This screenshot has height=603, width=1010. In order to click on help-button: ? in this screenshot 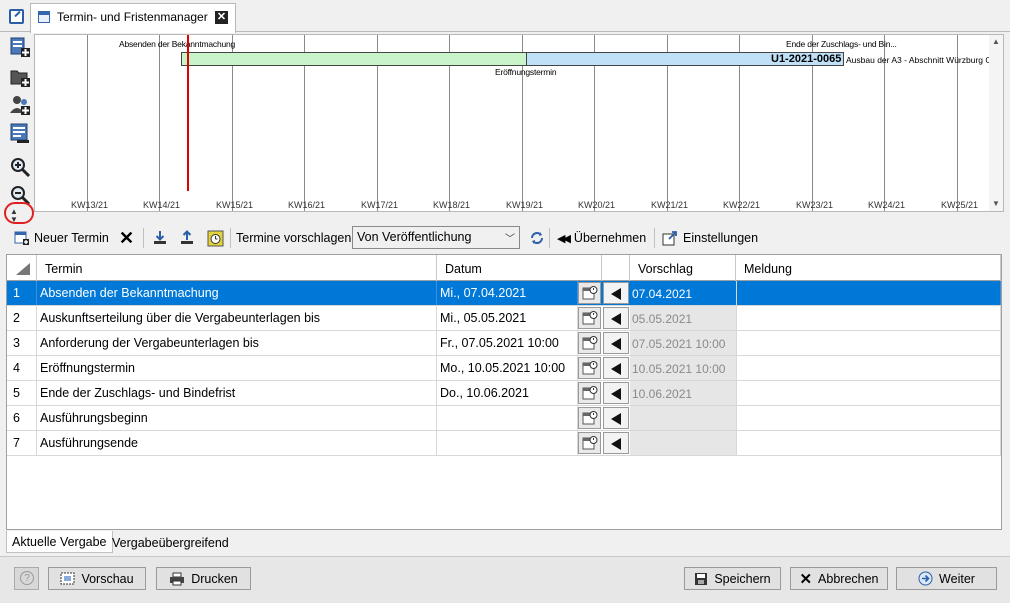, I will do `click(26, 578)`.